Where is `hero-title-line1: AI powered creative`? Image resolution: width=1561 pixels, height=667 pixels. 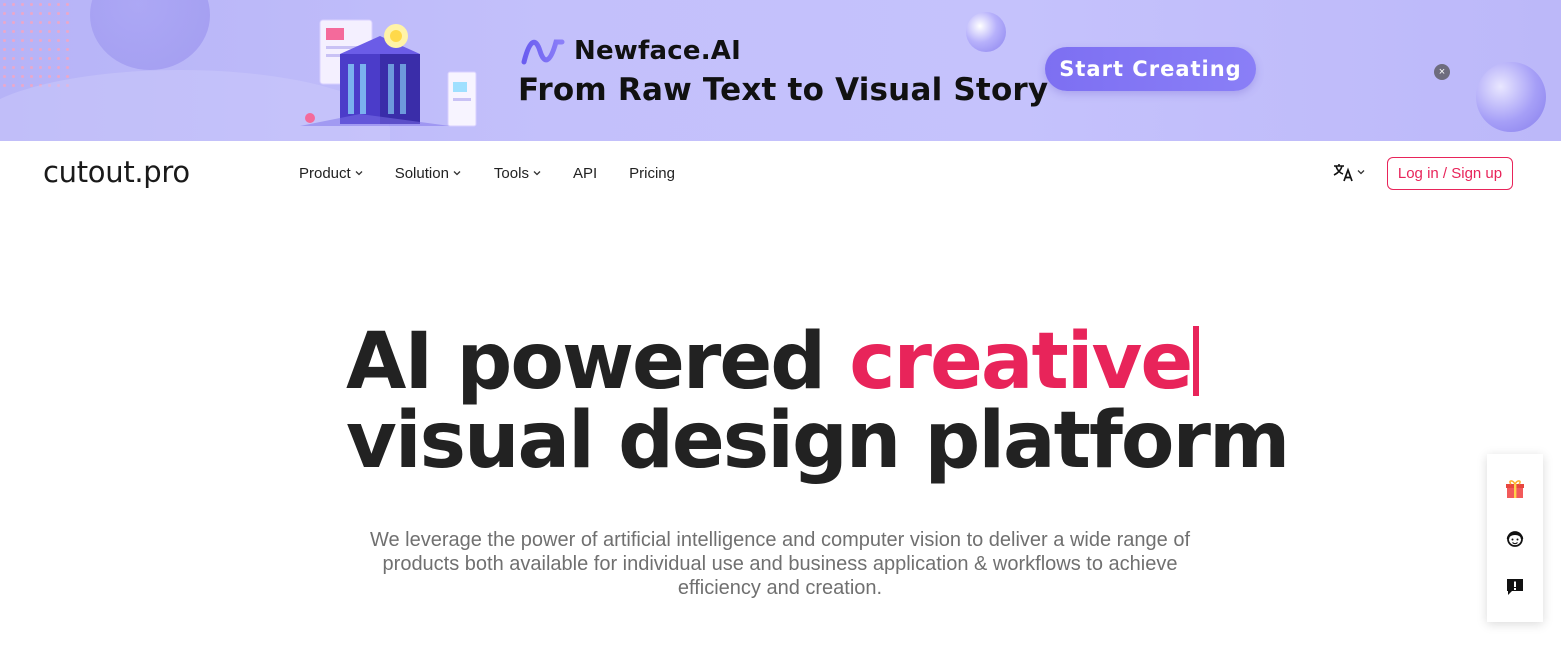 hero-title-line1: AI powered creative is located at coordinates (773, 362).